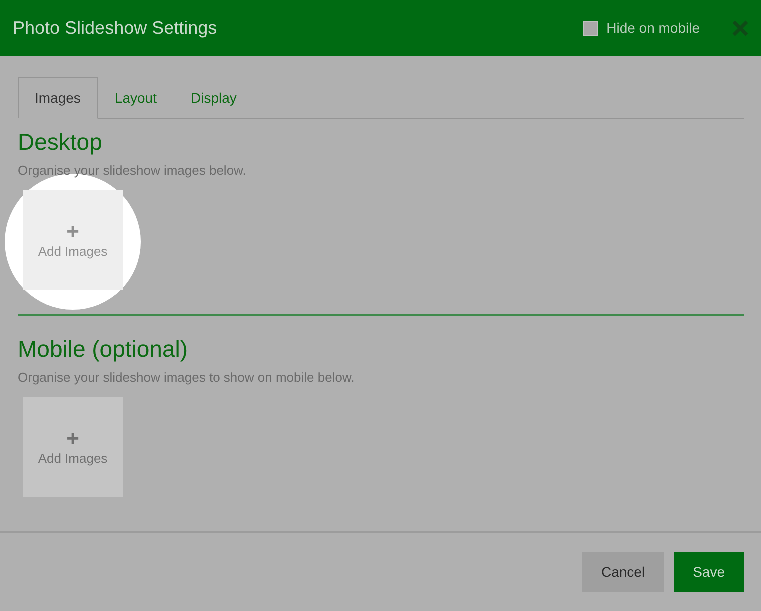 The width and height of the screenshot is (761, 611). What do you see at coordinates (653, 28) in the screenshot?
I see `hide-on-mobile-label: Hide on mobile` at bounding box center [653, 28].